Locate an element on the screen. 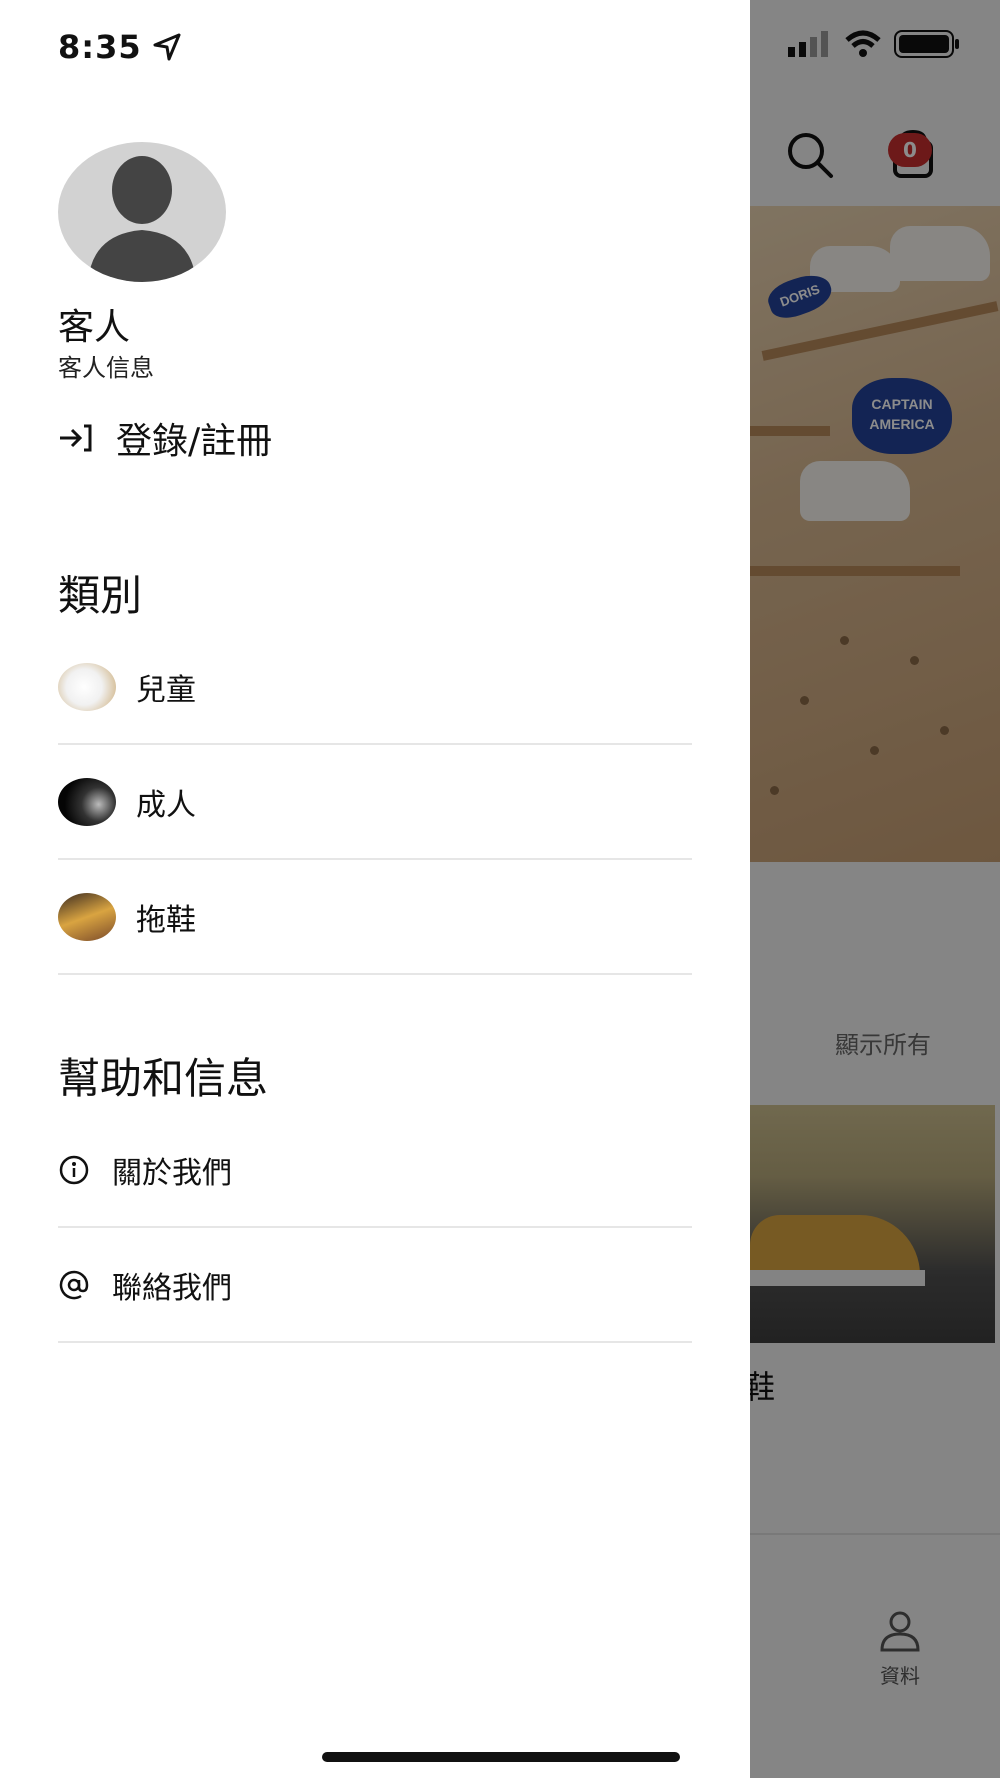 This screenshot has width=1000, height=1778. person-silhouette-icon is located at coordinates (142, 219).